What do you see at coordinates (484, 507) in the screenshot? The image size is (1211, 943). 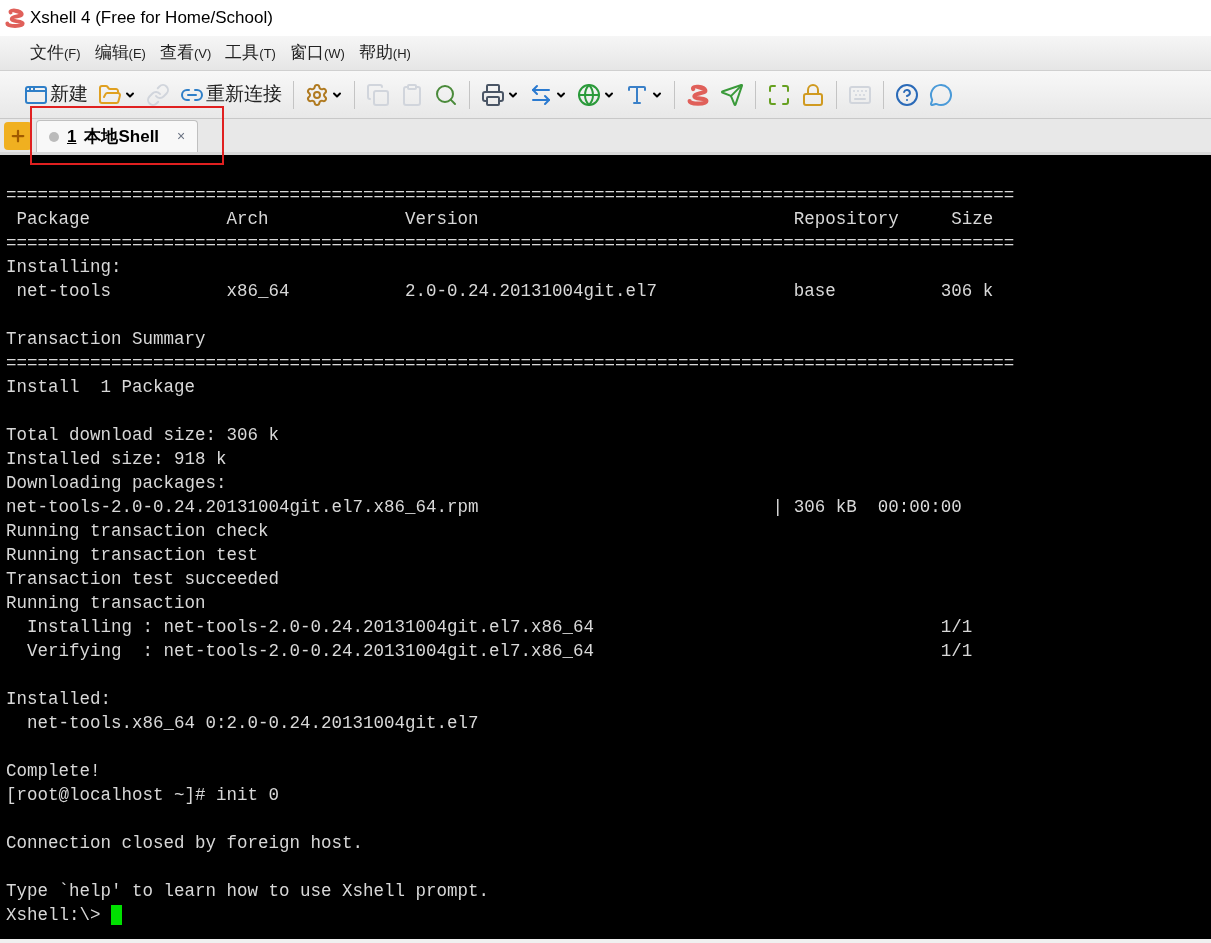 I see `terminal-line: net-tools-2.0-0.24.20131004git.el7.x86_64.rpm | 306 kB 00:00:00` at bounding box center [484, 507].